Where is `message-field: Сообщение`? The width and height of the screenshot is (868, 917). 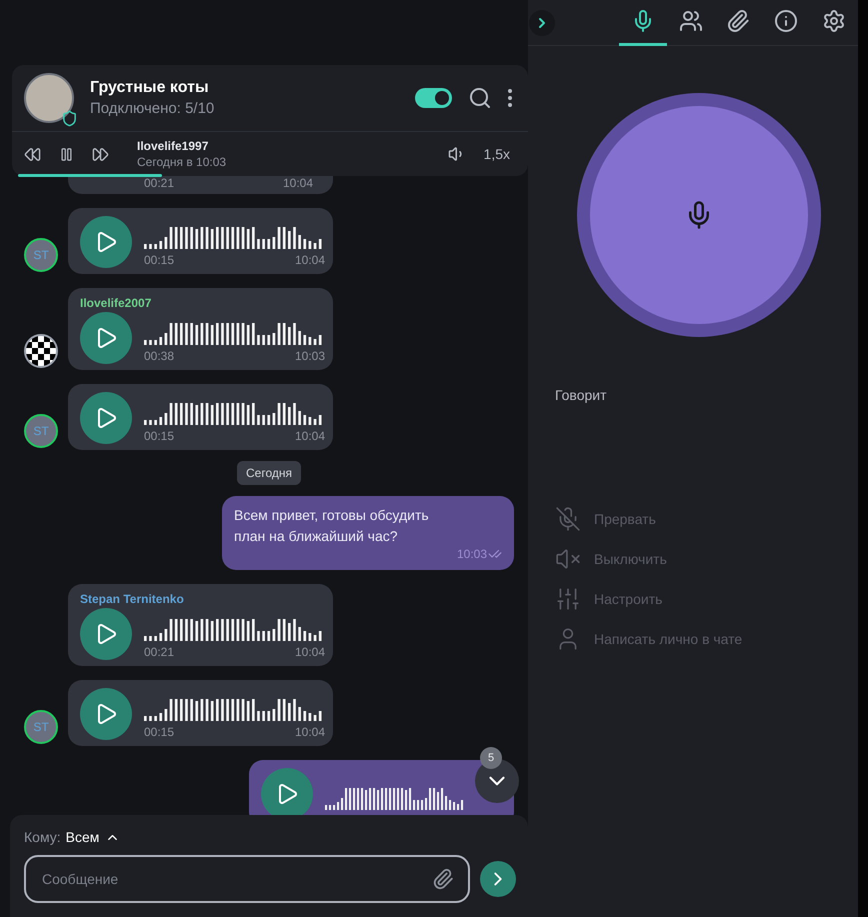 message-field: Сообщение is located at coordinates (247, 879).